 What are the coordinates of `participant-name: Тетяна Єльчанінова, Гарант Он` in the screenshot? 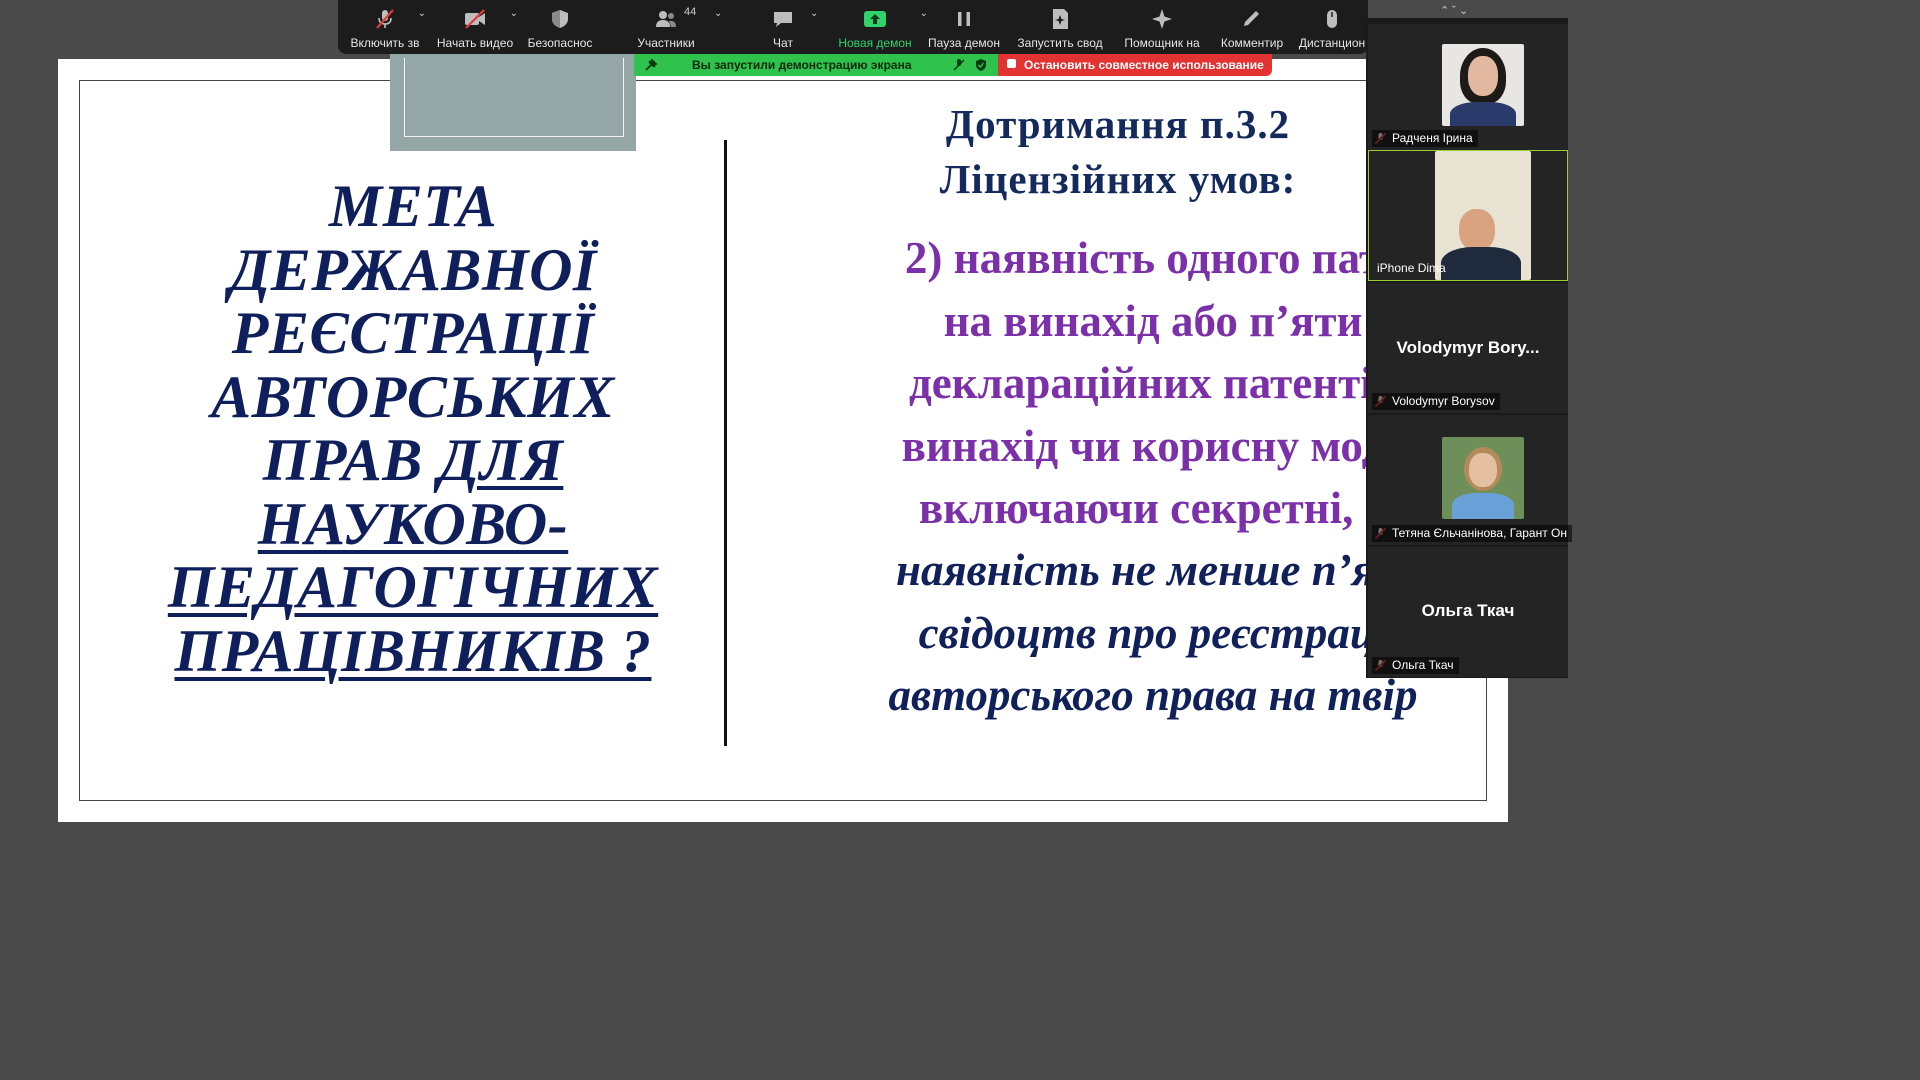 It's located at (1472, 533).